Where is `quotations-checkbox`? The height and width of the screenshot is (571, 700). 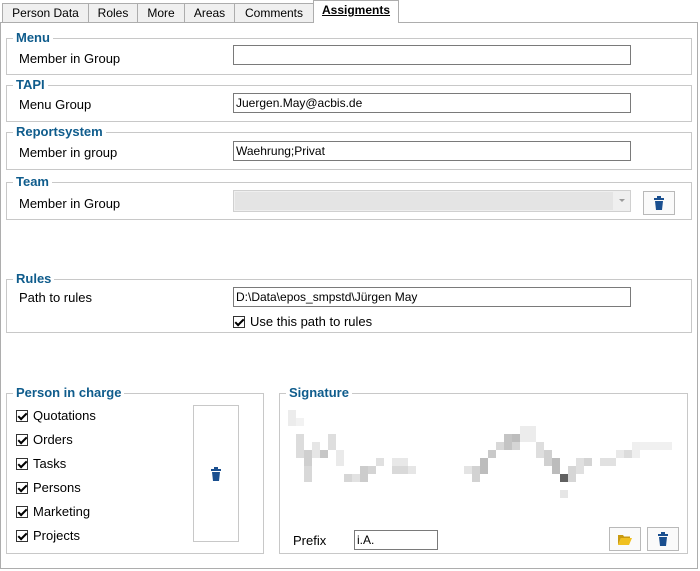
quotations-checkbox is located at coordinates (22, 416).